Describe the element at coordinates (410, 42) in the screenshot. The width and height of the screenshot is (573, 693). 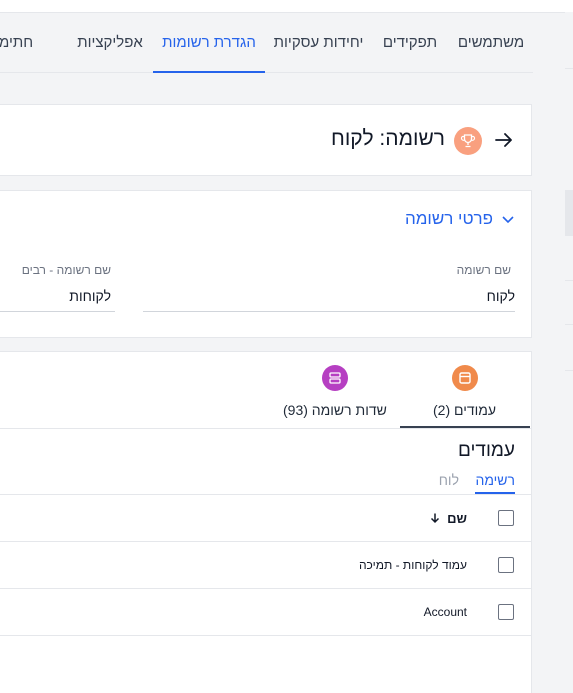
I see `tab-roles: תפקידים` at that location.